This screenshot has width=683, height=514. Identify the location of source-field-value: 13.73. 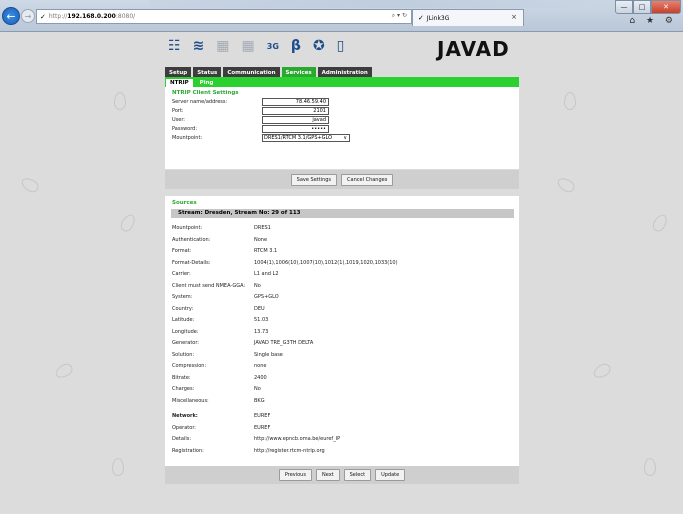
(261, 331).